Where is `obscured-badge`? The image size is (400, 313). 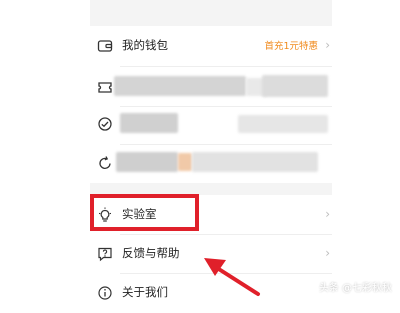
obscured-badge is located at coordinates (185, 162).